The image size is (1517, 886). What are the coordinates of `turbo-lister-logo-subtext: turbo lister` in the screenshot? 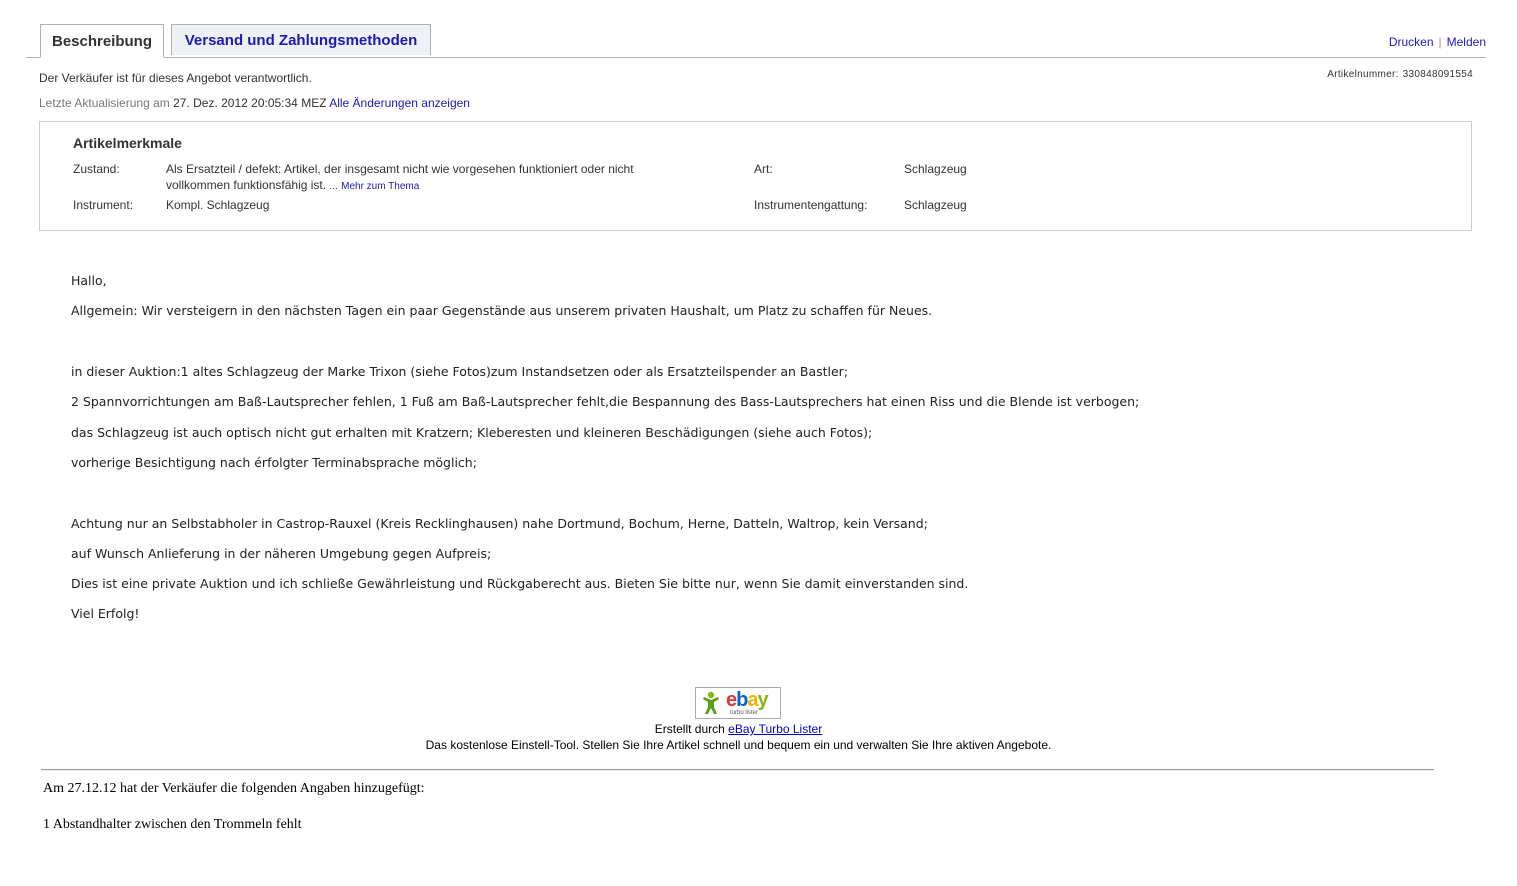 It's located at (744, 713).